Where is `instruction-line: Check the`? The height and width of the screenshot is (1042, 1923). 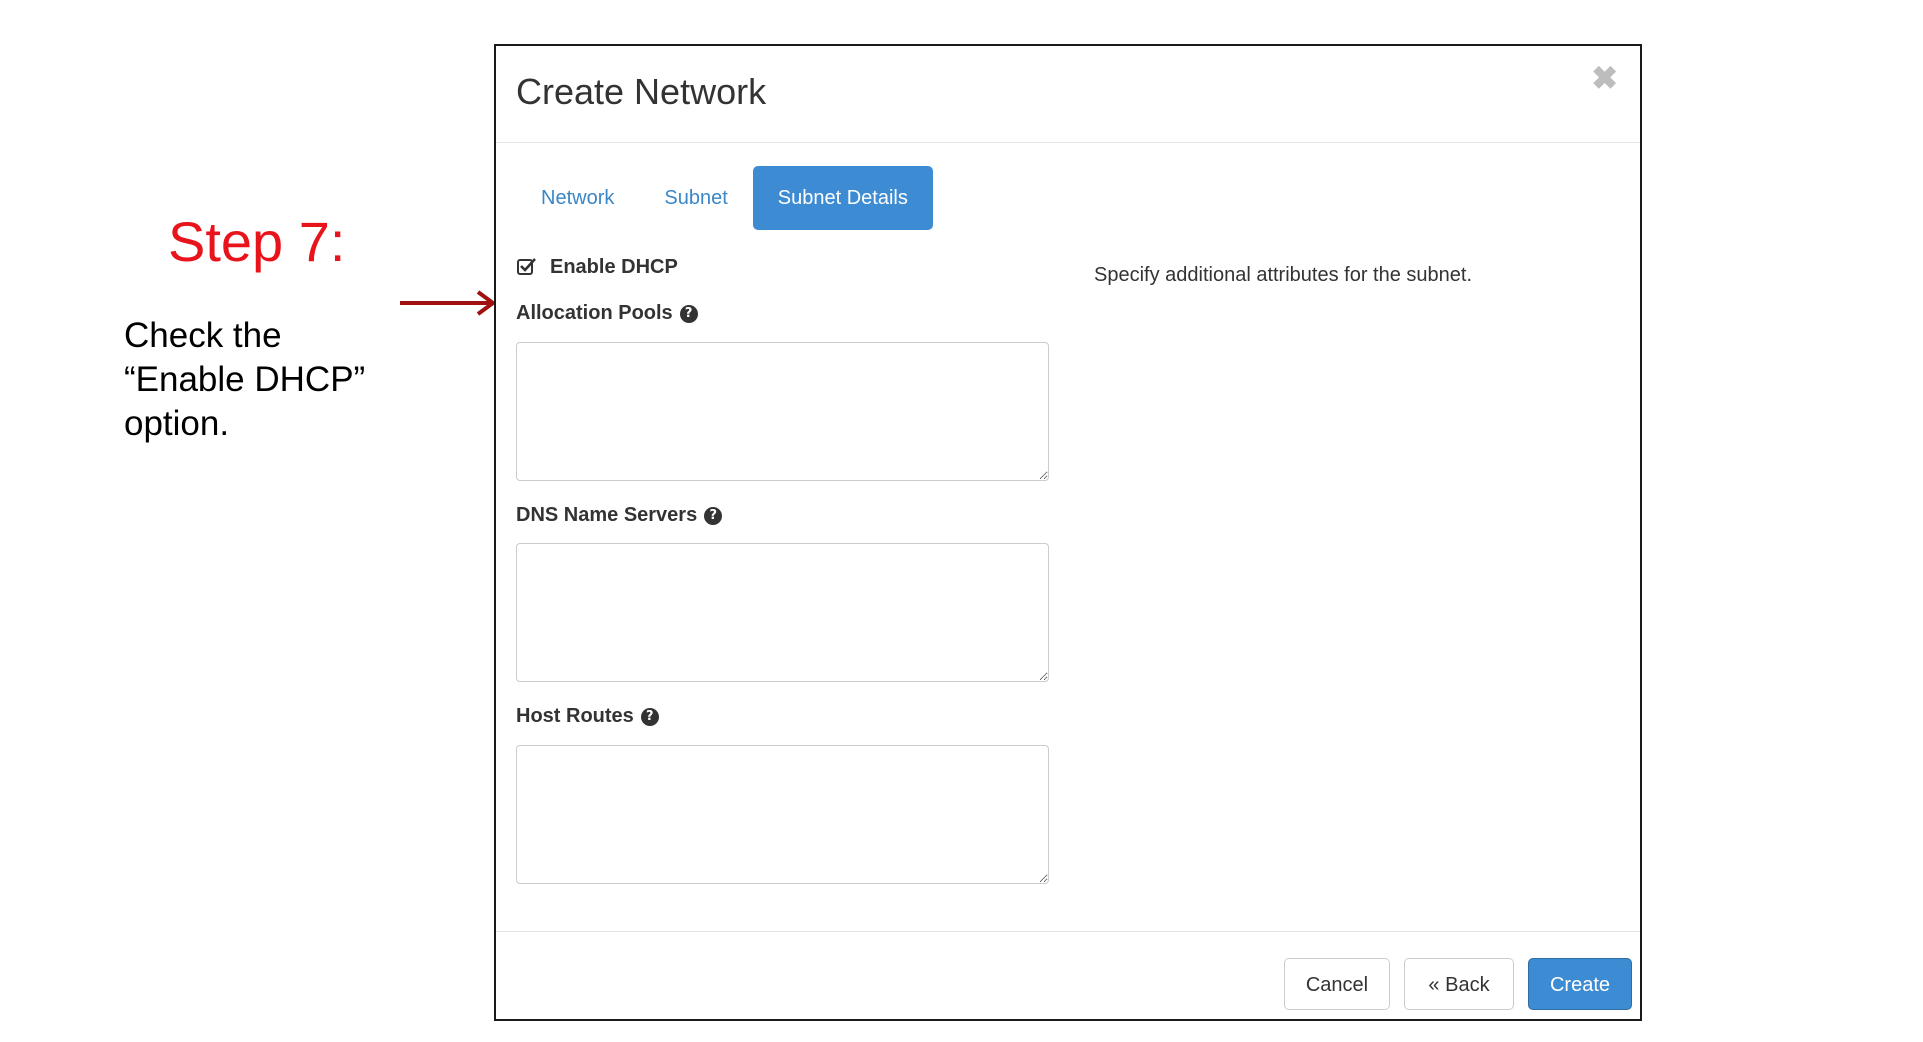
instruction-line: Check the is located at coordinates (203, 335).